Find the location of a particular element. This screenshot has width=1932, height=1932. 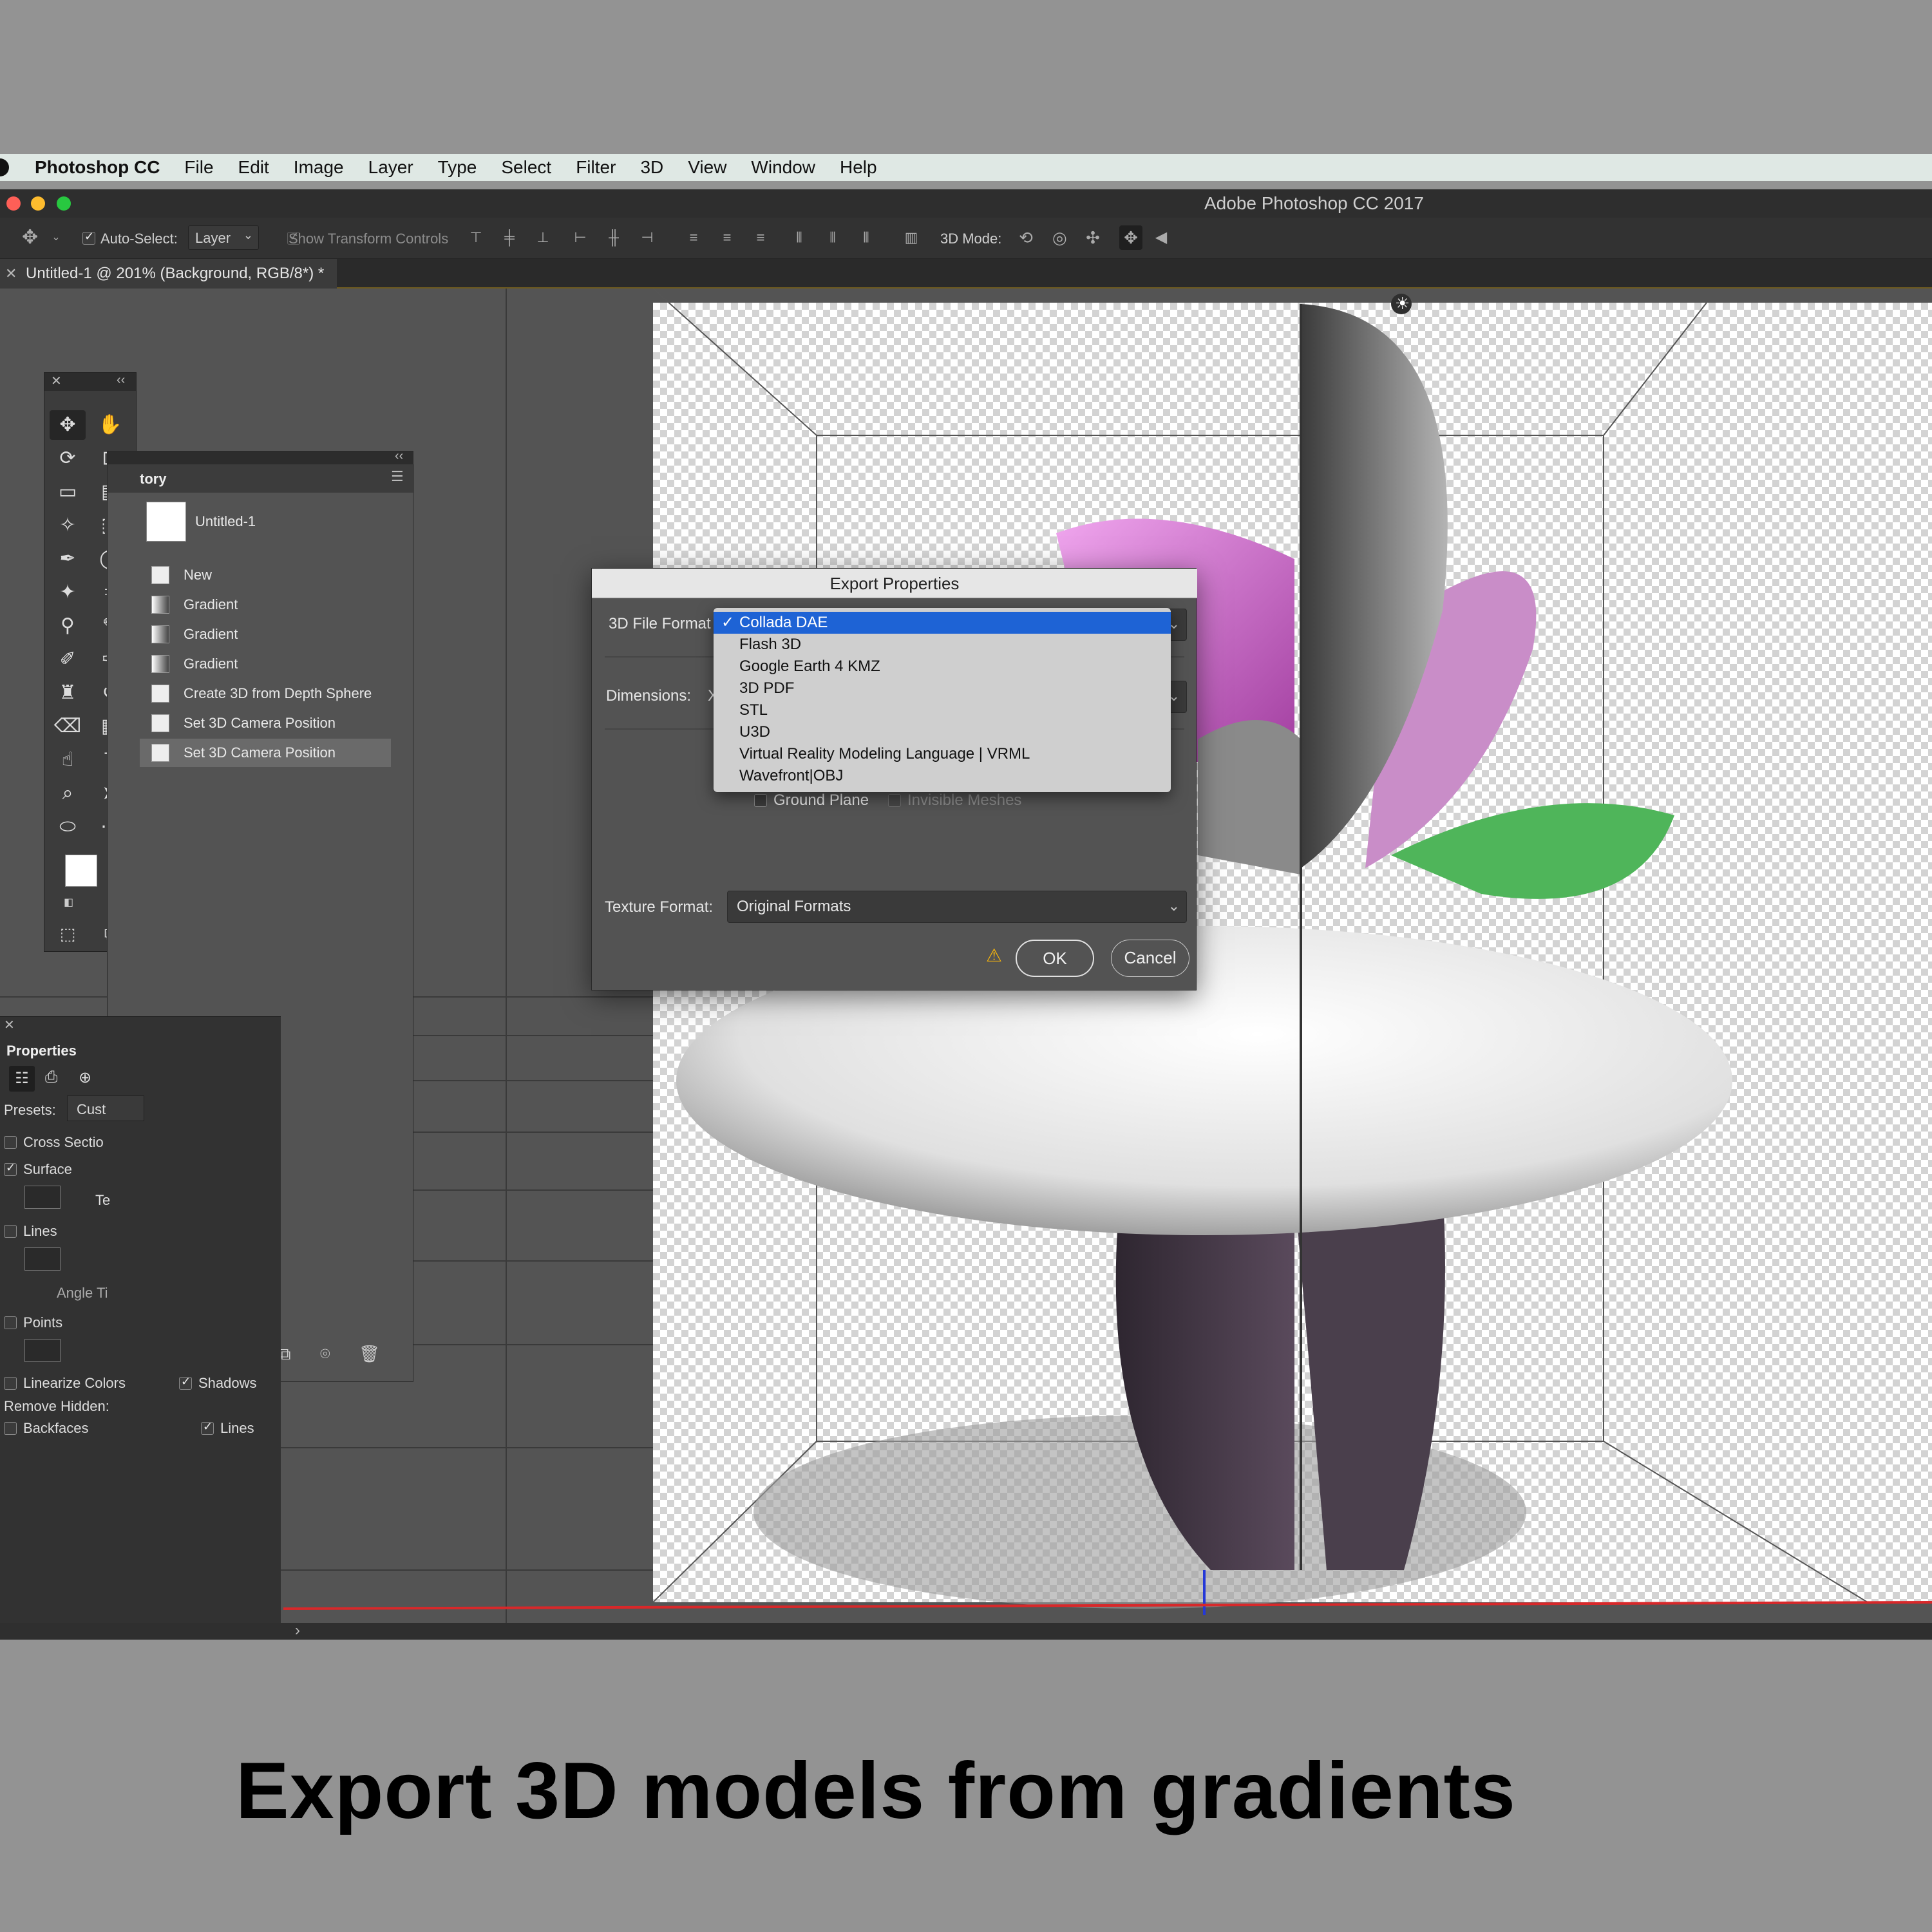

format-option-u3d: U3D is located at coordinates (943, 732).